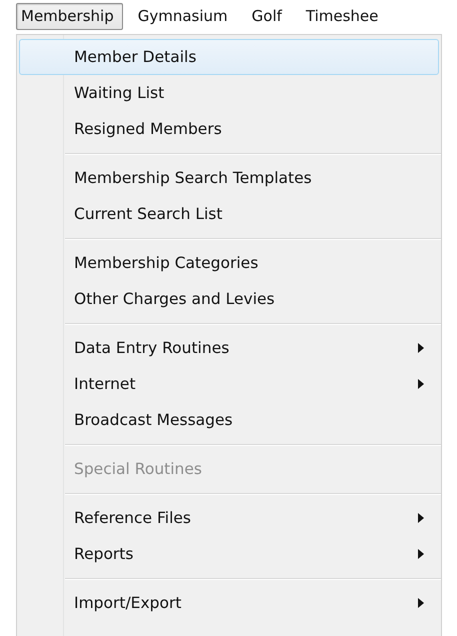  I want to click on menu-item: Current Search List, so click(229, 214).